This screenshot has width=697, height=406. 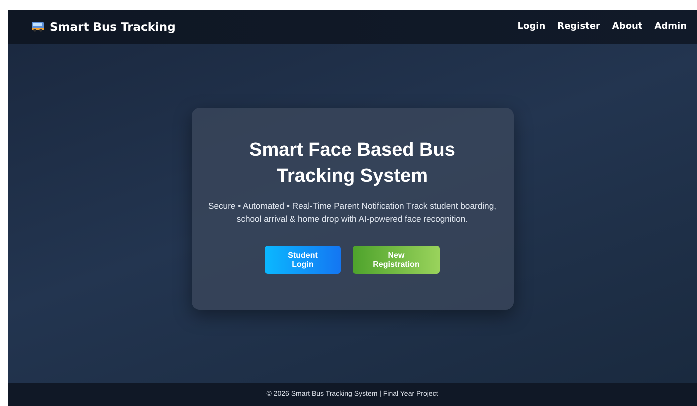 I want to click on nav-link: Register, so click(x=579, y=27).